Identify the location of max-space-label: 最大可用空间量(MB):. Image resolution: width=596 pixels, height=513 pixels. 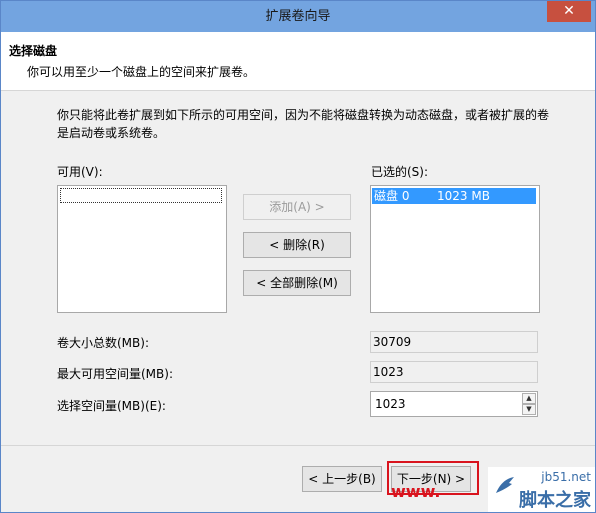
(115, 374).